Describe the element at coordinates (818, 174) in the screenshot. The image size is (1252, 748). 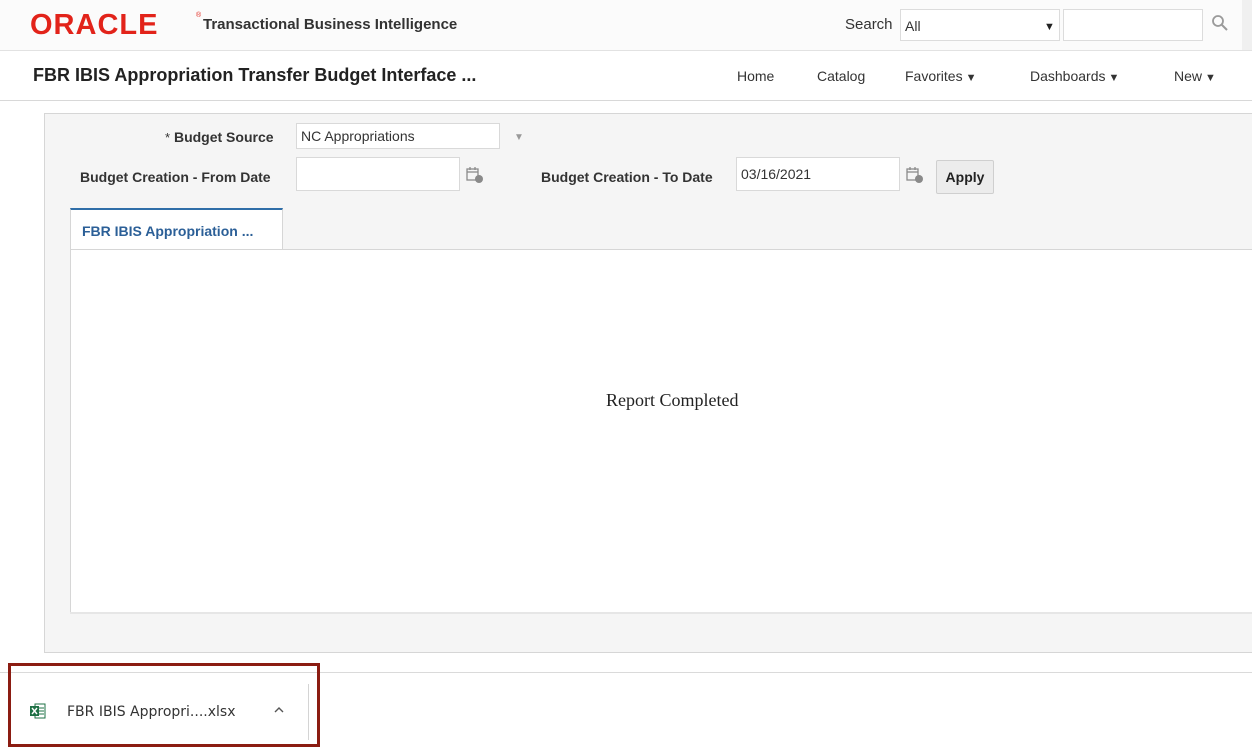
I see `to-date-input: 03/16/2021` at that location.